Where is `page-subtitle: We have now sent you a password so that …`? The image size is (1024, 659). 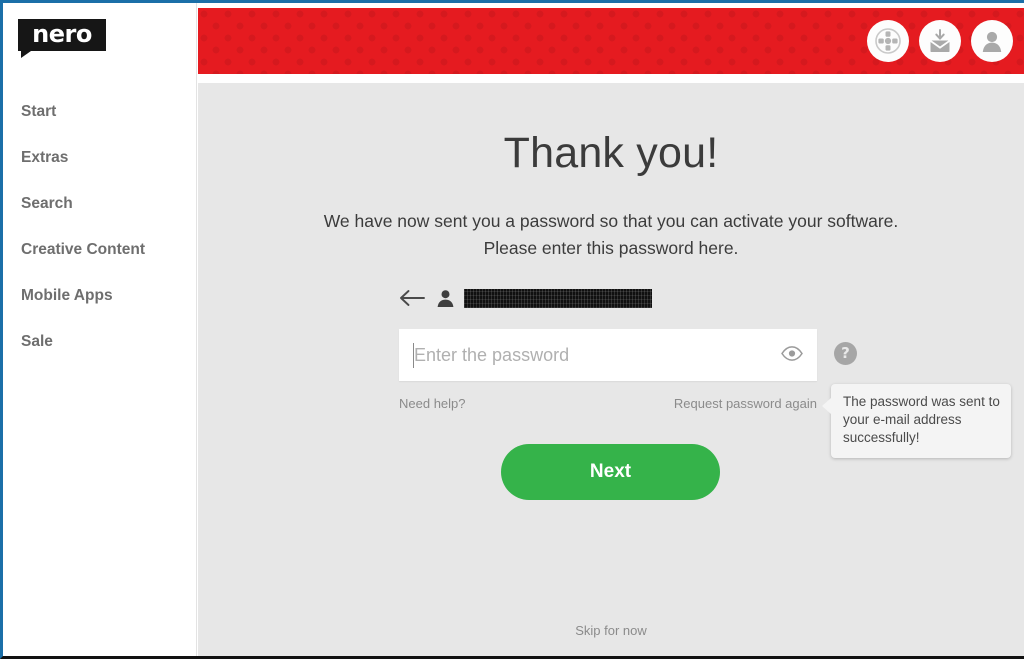
page-subtitle: We have now sent you a password so that … is located at coordinates (611, 234).